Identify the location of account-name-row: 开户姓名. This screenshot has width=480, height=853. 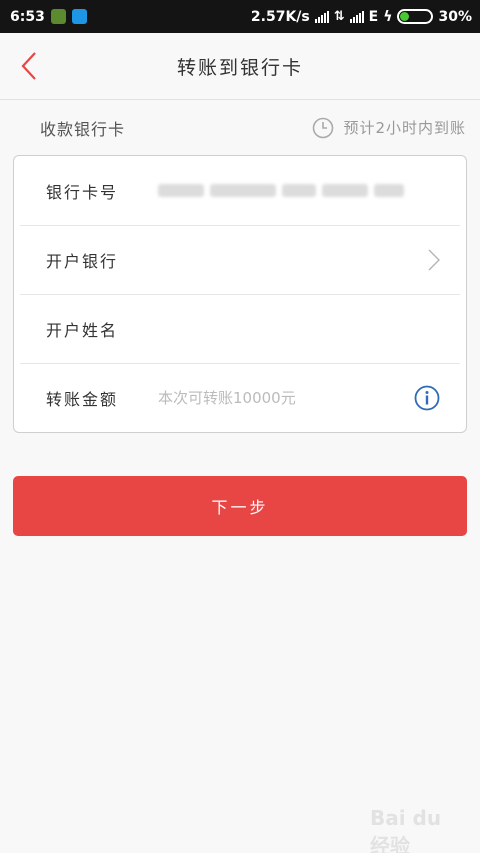
(240, 328).